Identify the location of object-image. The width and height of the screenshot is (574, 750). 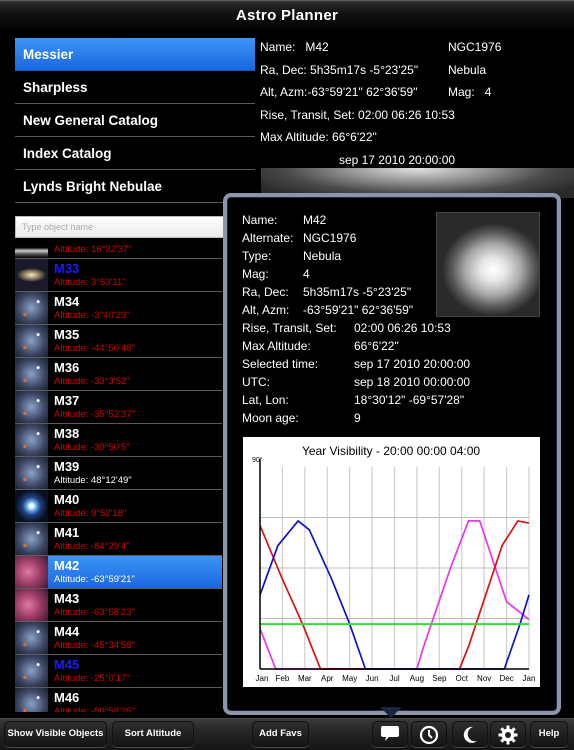
(488, 264).